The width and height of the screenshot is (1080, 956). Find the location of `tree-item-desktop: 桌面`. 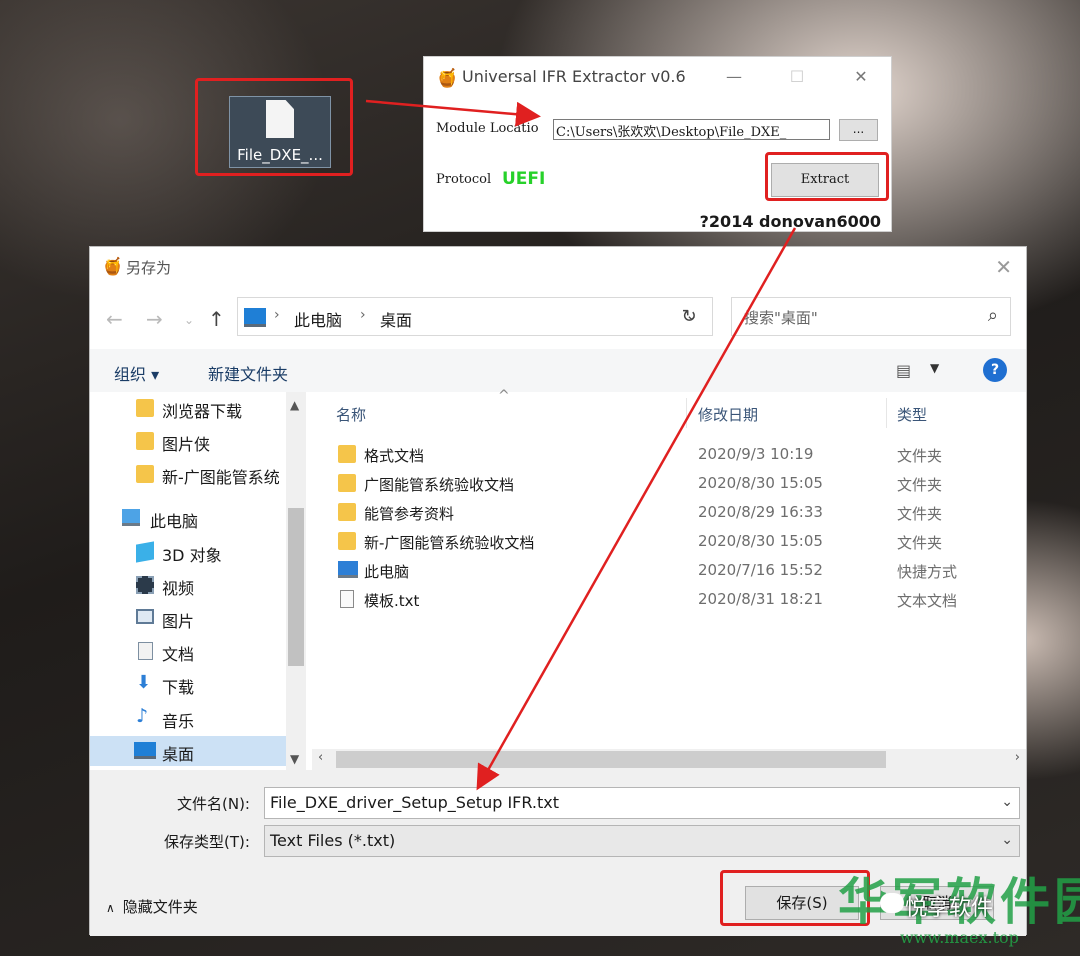

tree-item-desktop: 桌面 is located at coordinates (188, 751).